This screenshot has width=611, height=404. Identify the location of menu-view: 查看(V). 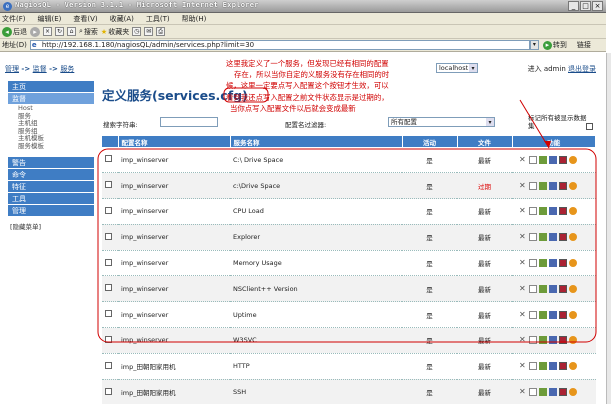
(85, 19).